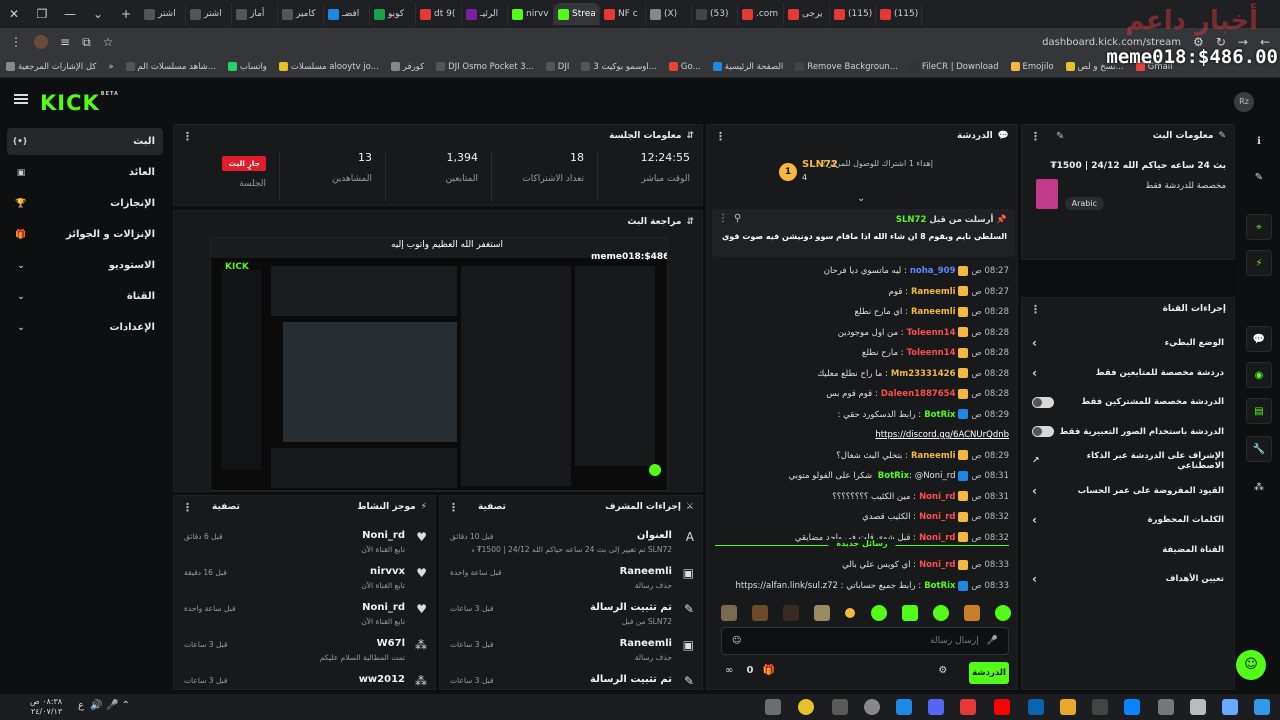  I want to click on emoji-icon: ☺, so click(736, 641).